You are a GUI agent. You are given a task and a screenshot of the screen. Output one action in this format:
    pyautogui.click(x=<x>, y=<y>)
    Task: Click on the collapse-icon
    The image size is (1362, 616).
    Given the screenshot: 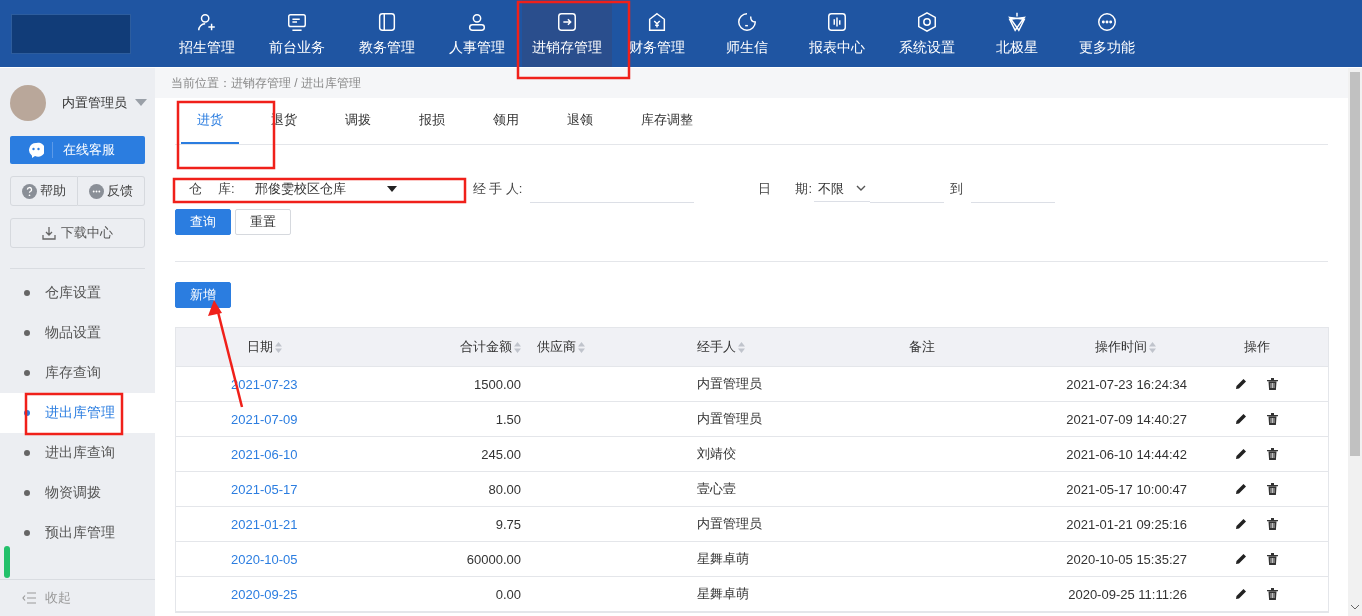 What is the action you would take?
    pyautogui.click(x=29, y=598)
    